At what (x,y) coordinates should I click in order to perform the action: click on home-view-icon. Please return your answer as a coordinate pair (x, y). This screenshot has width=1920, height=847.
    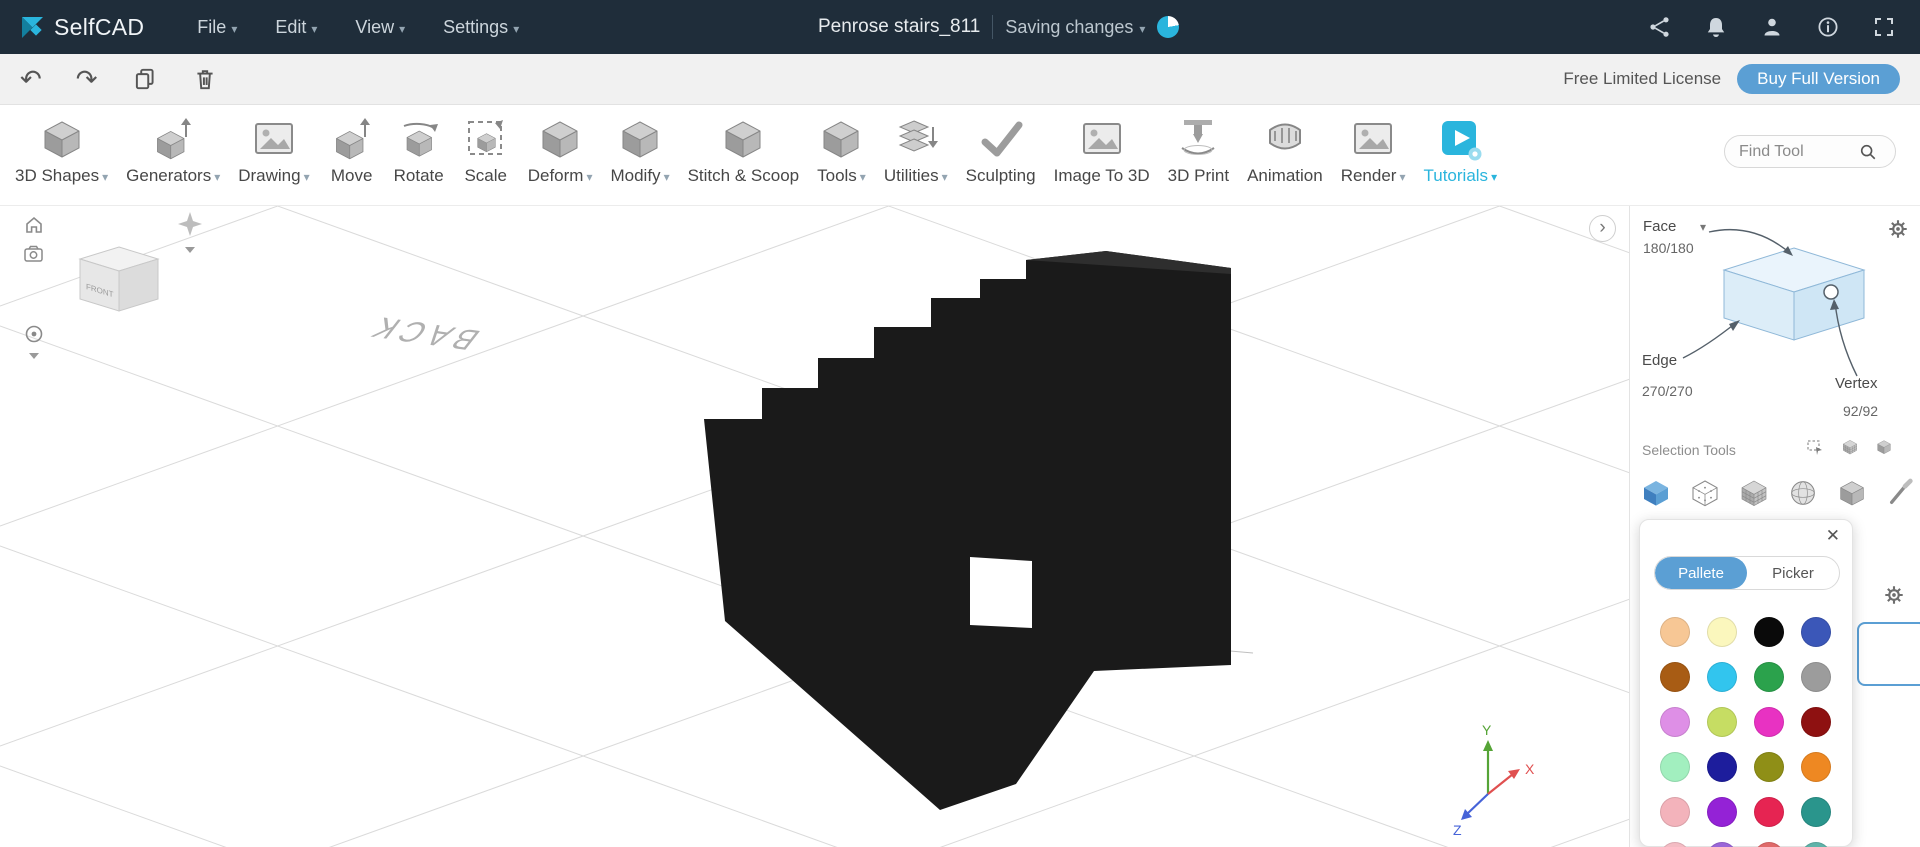
    Looking at the image, I should click on (34, 224).